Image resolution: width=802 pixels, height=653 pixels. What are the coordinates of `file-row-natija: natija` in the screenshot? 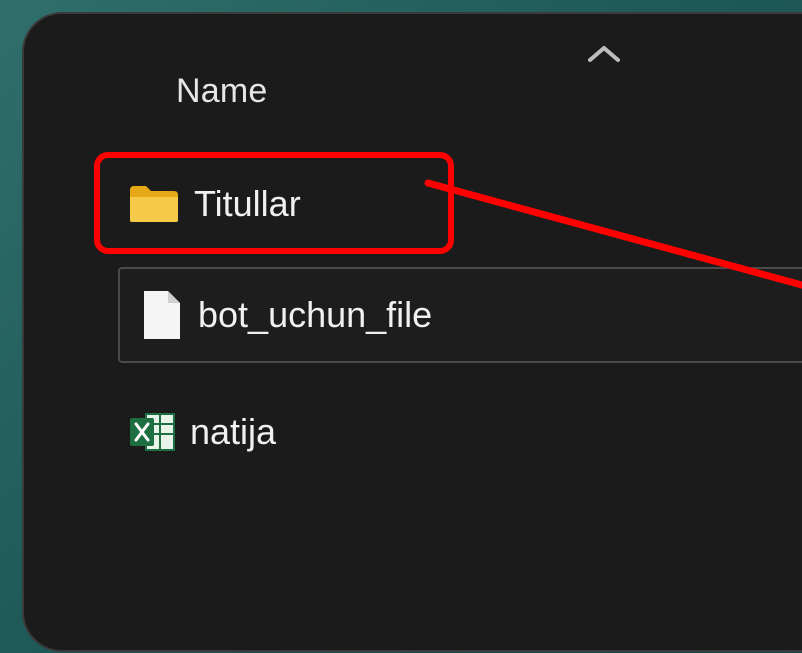 It's located at (278, 432).